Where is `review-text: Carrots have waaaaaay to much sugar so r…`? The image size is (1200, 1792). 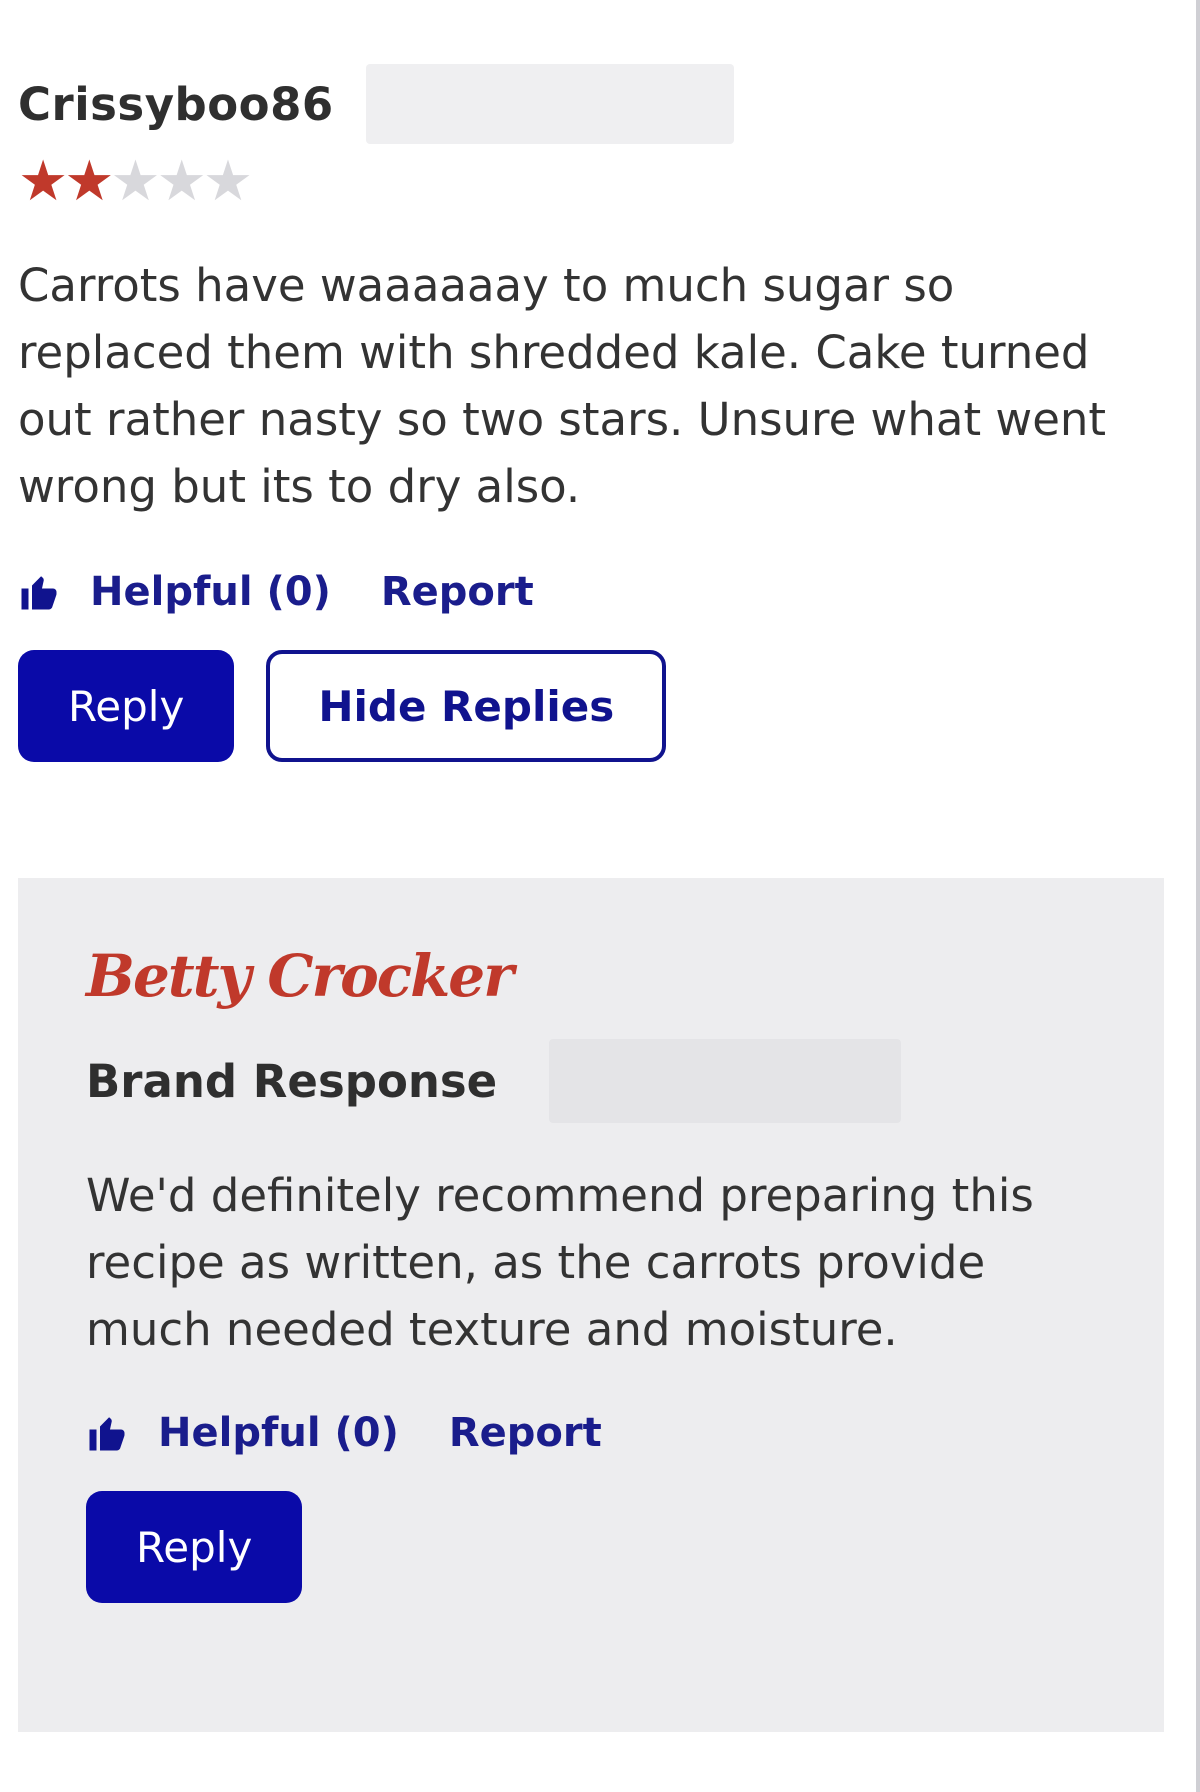 review-text: Carrots have waaaaaay to much sugar so r… is located at coordinates (562, 386).